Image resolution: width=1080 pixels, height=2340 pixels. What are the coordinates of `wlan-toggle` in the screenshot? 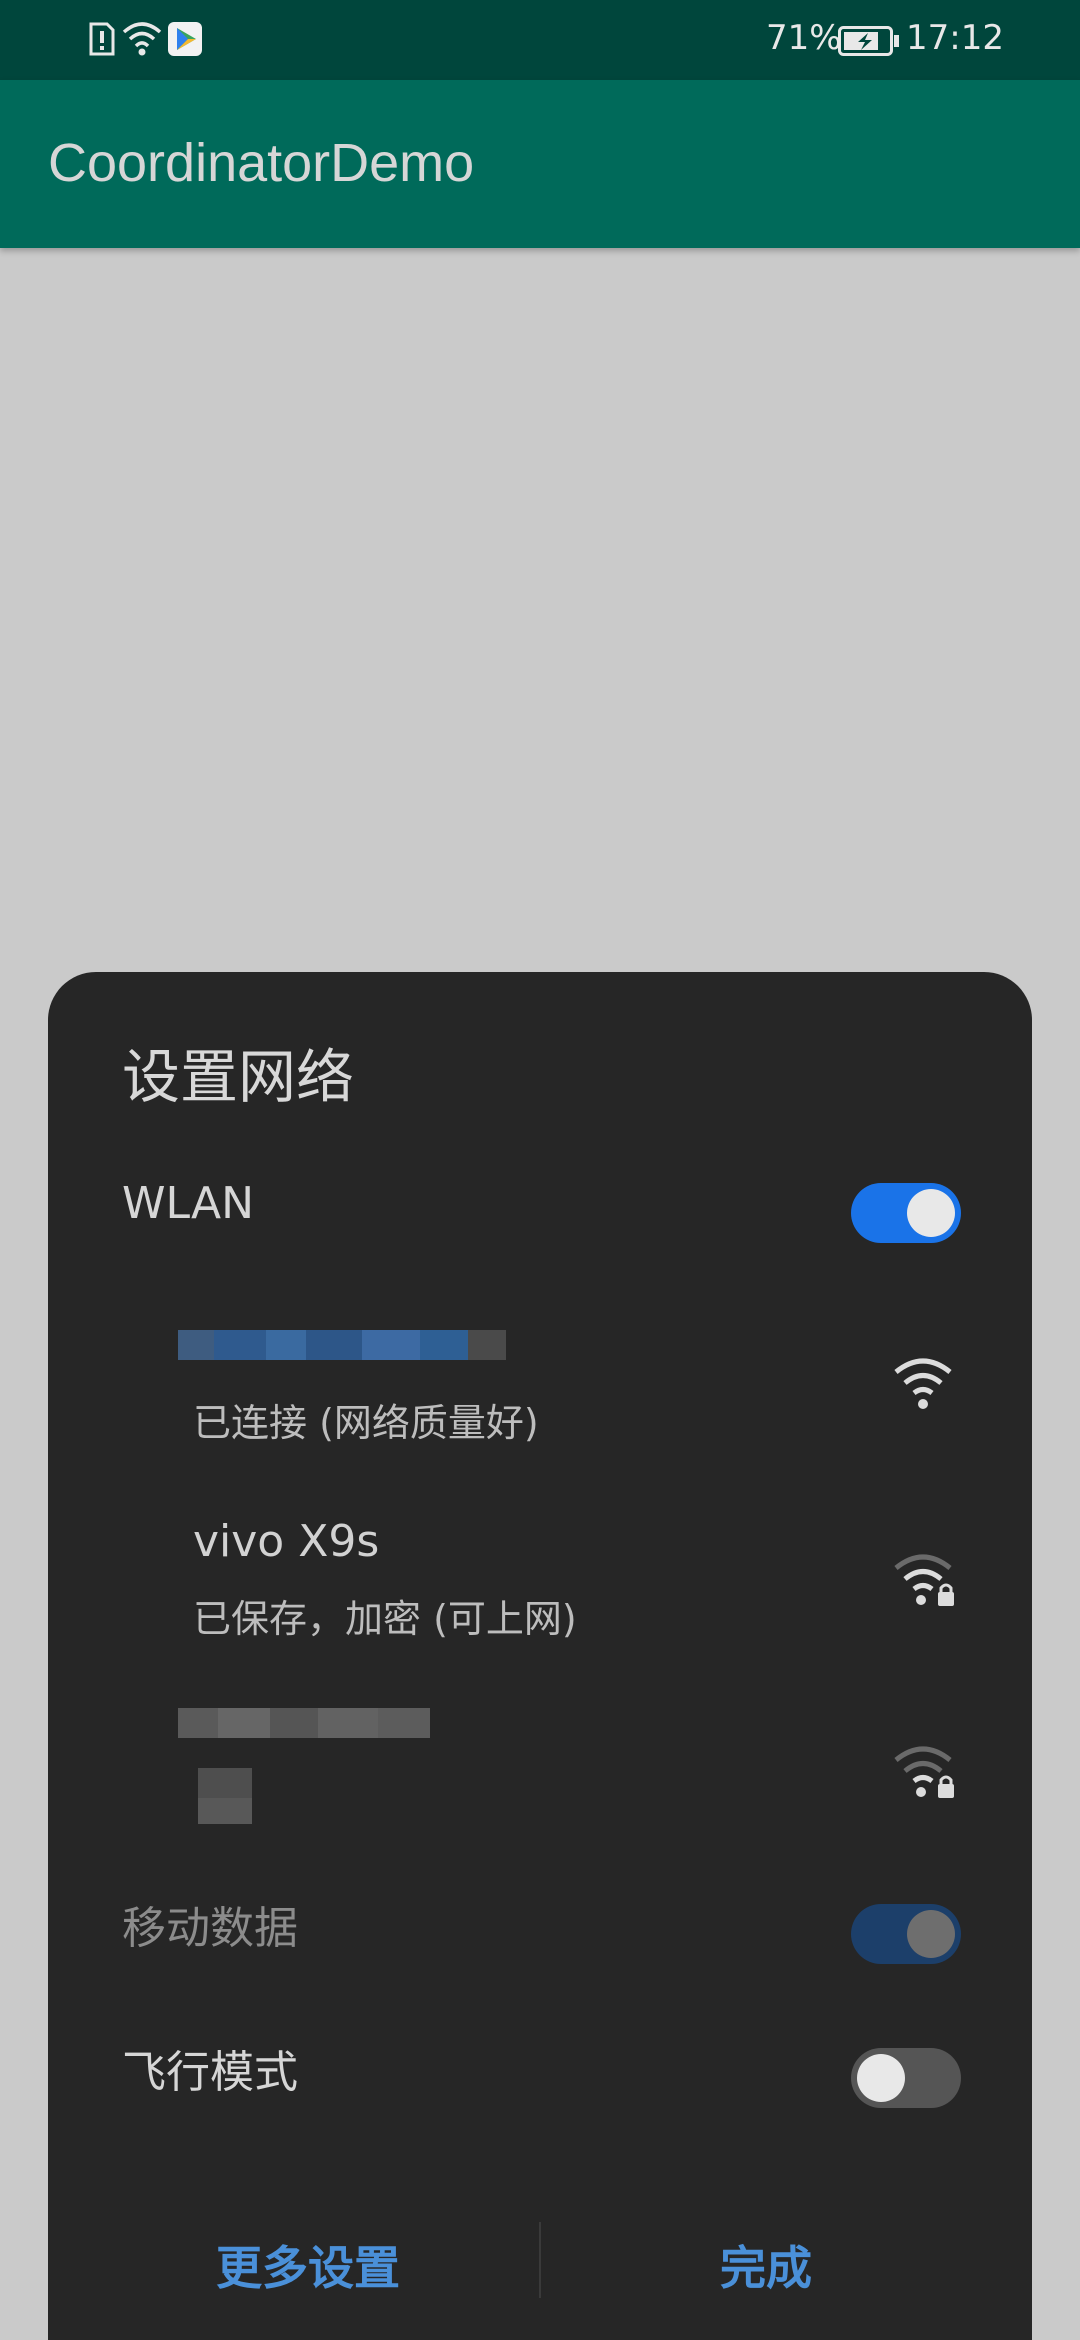 It's located at (906, 1213).